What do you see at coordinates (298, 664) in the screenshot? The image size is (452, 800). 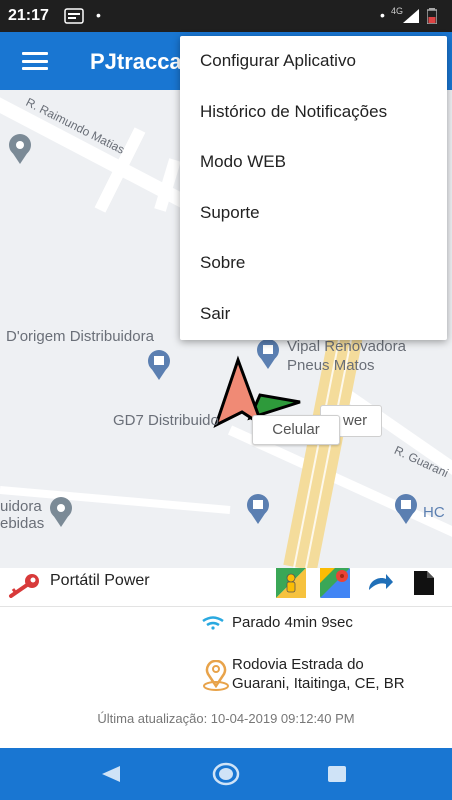 I see `address-line-1: Rodovia Estrada do` at bounding box center [298, 664].